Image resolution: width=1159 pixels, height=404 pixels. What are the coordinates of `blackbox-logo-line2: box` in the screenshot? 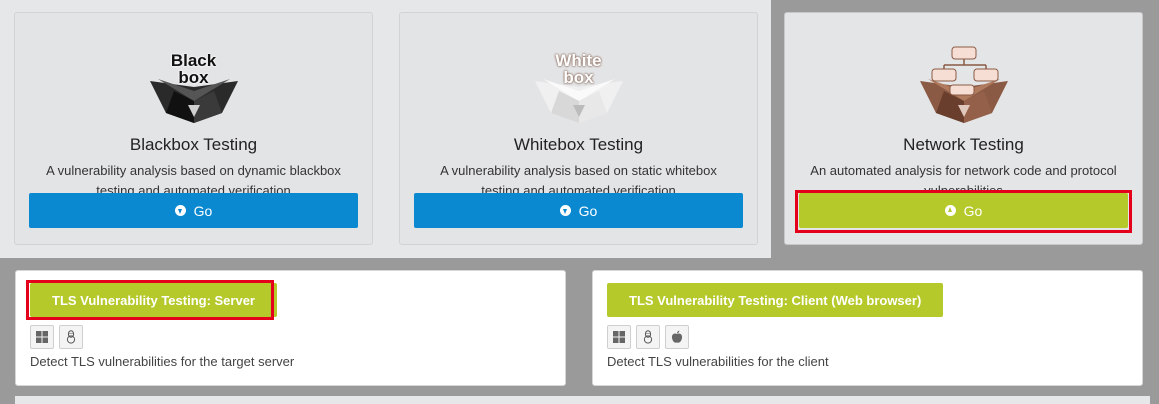 It's located at (193, 77).